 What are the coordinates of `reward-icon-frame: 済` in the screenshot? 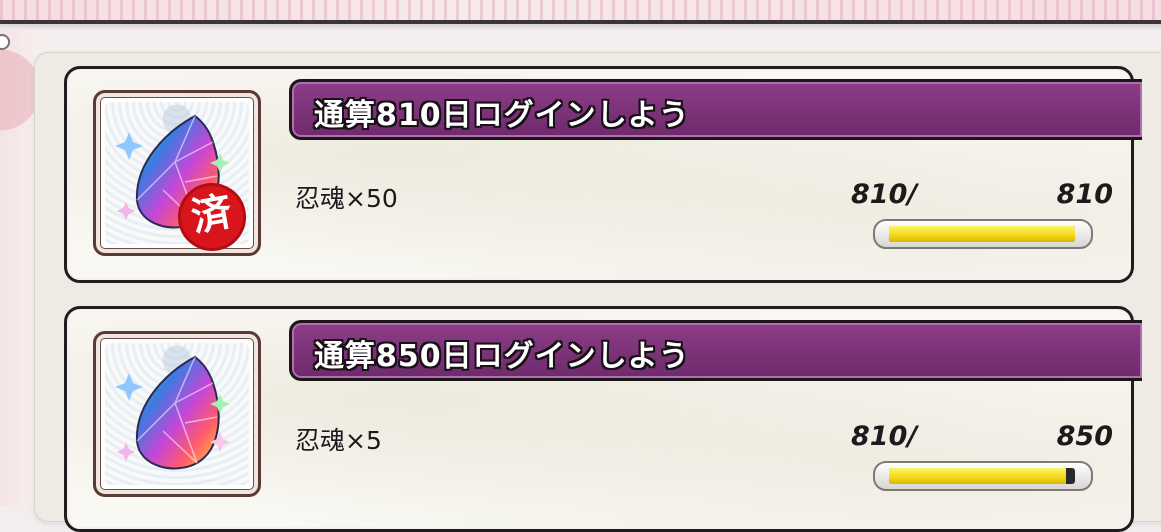 It's located at (177, 173).